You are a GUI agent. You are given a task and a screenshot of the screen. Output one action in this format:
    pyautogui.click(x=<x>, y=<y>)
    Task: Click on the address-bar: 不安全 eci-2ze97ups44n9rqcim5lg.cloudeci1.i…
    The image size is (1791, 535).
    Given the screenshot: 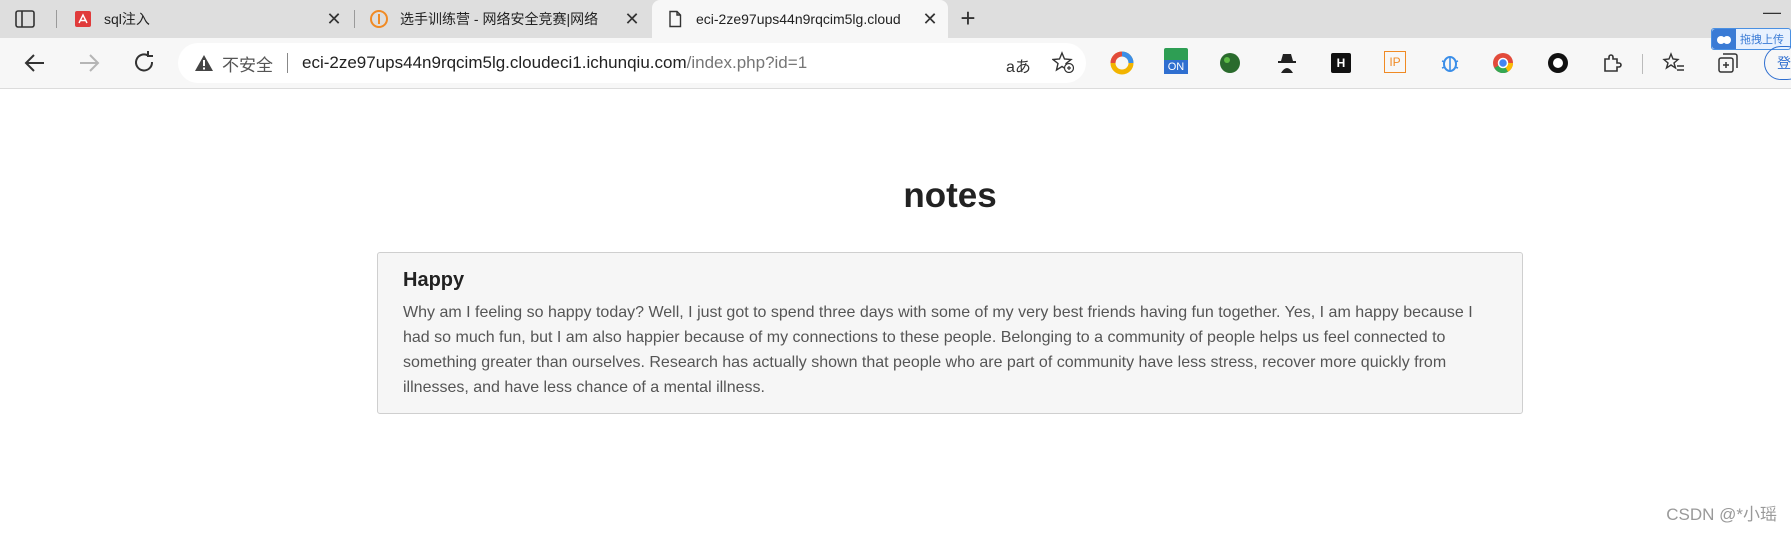 What is the action you would take?
    pyautogui.click(x=632, y=63)
    